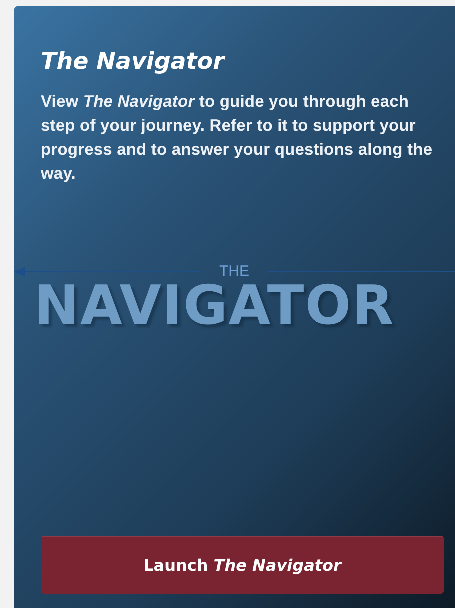 The image size is (455, 608). What do you see at coordinates (132, 62) in the screenshot?
I see `card-title: The Navigator` at bounding box center [132, 62].